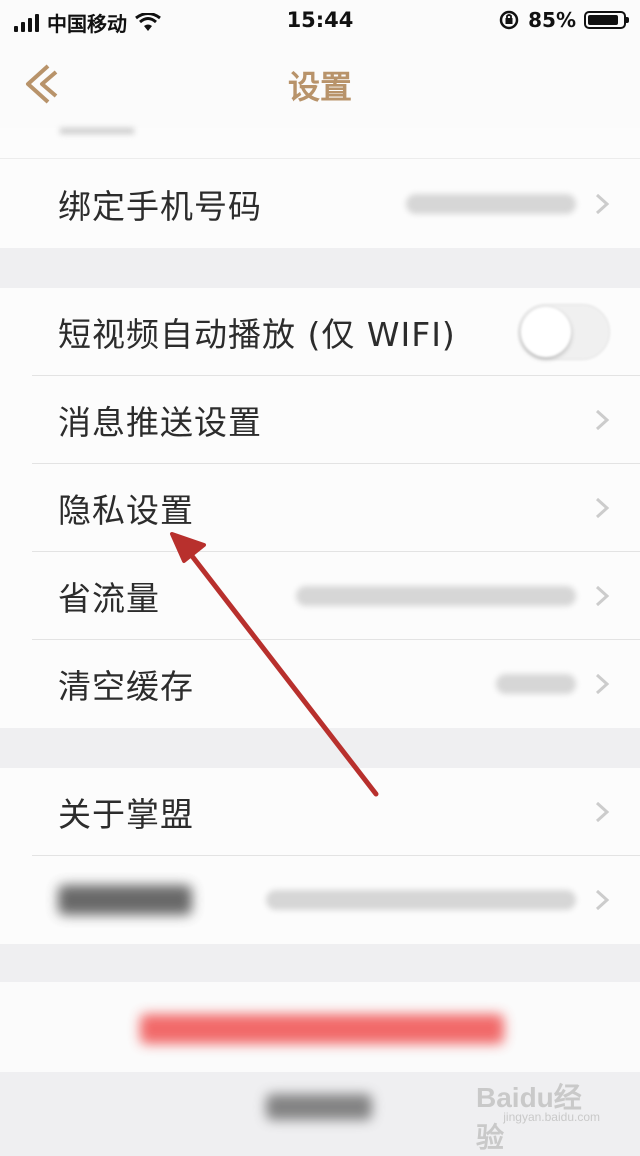 This screenshot has height=1156, width=640. I want to click on blurred-row-value, so click(421, 900).